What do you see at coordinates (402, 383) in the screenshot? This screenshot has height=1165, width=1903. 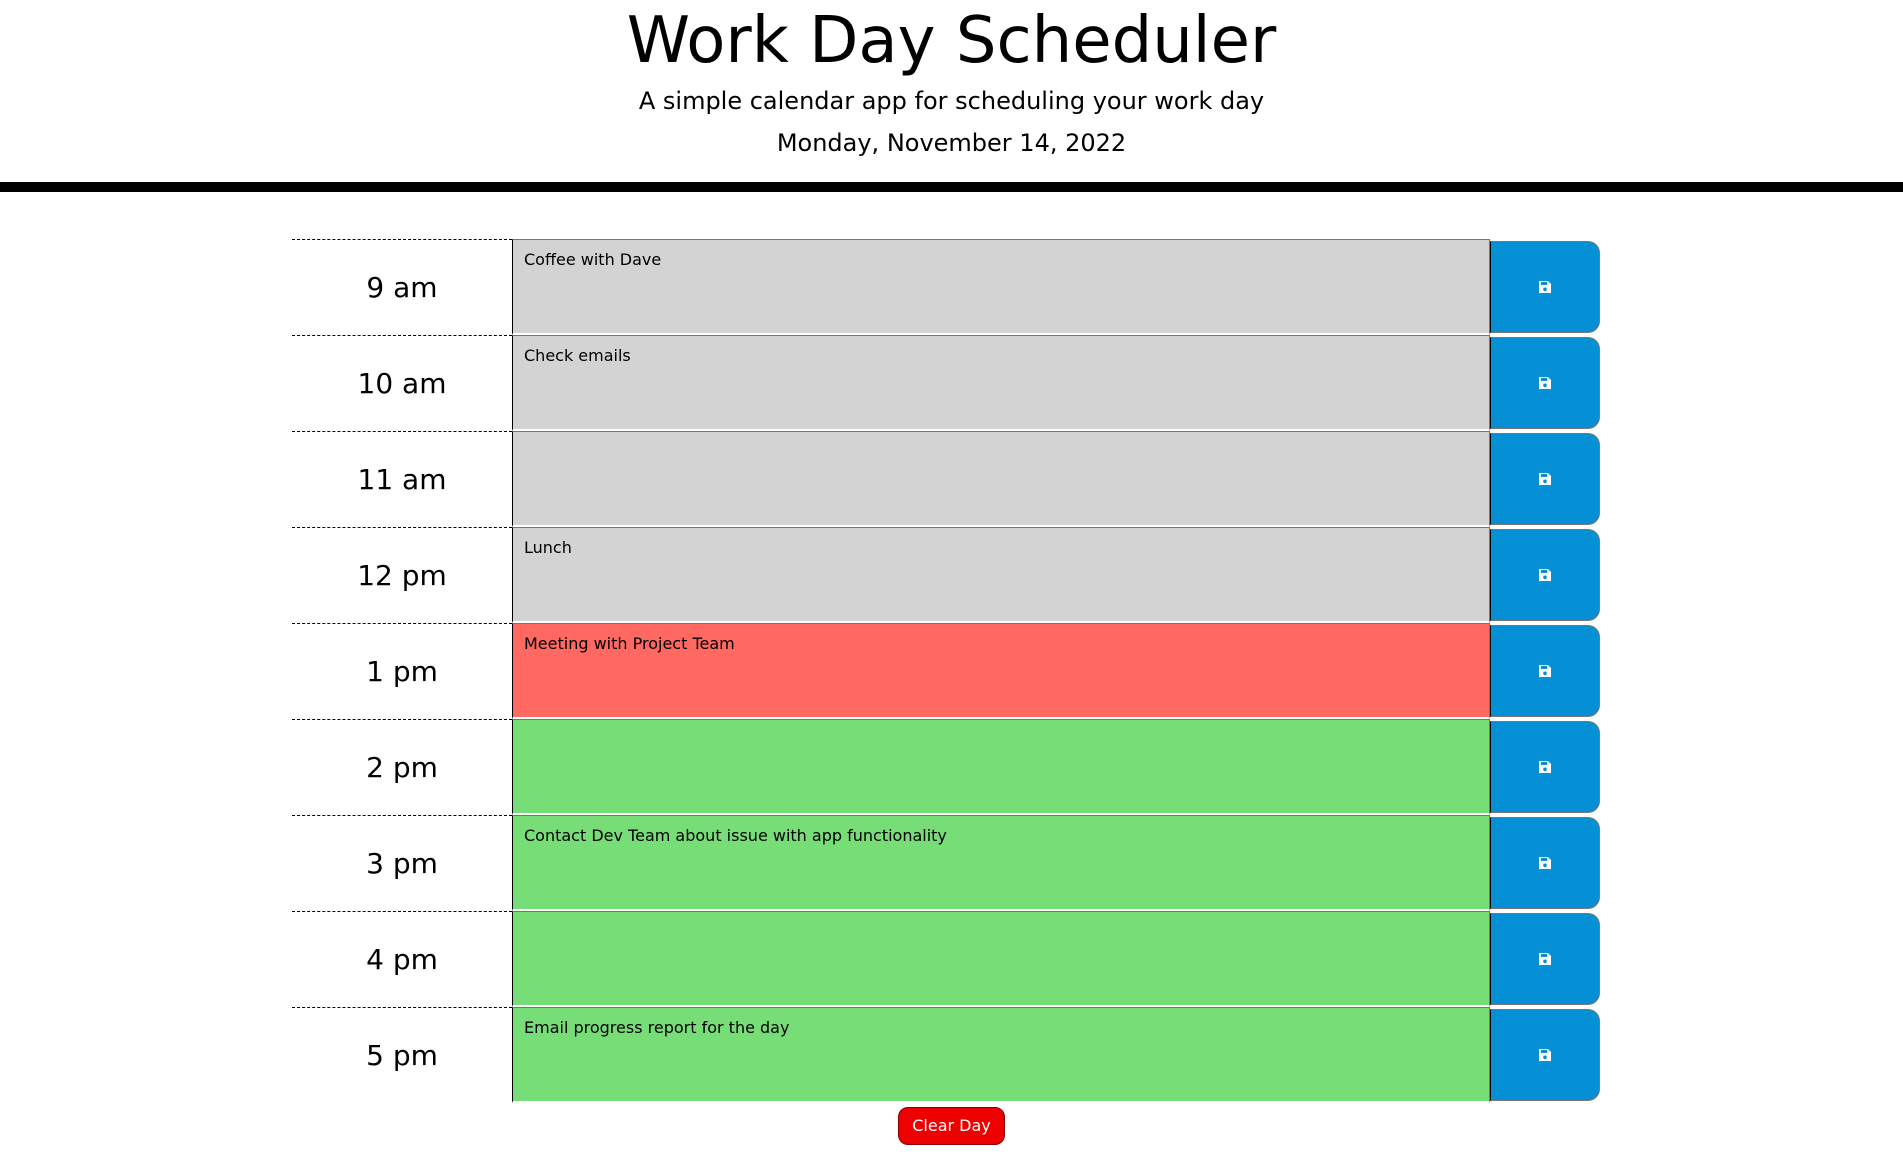 I see `hour-label: 10 am` at bounding box center [402, 383].